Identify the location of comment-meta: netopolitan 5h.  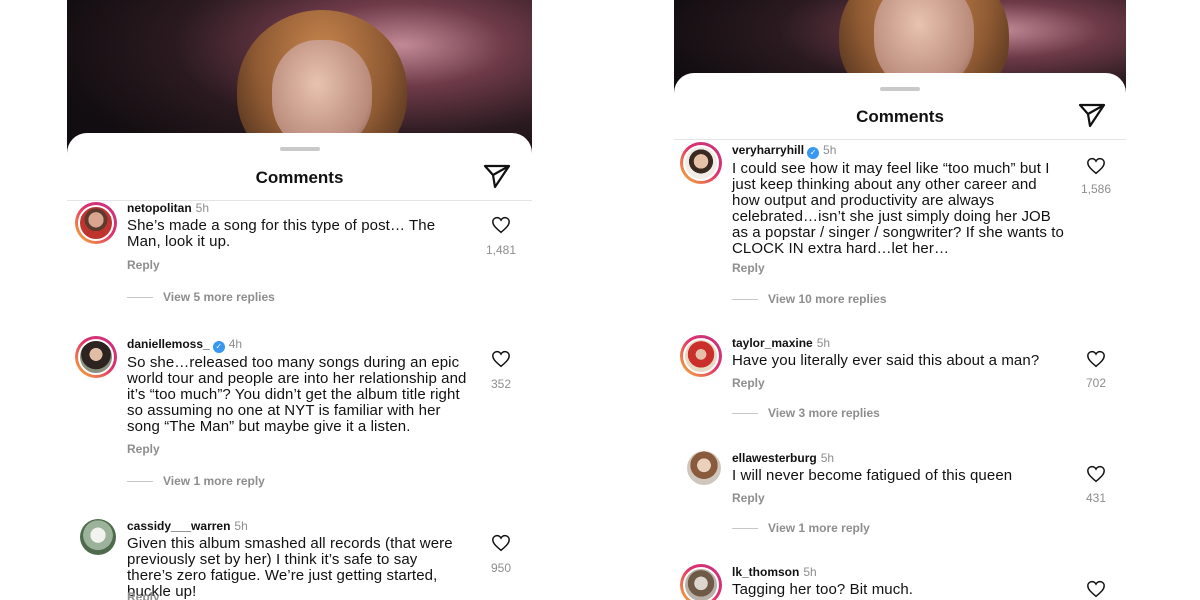
(168, 208).